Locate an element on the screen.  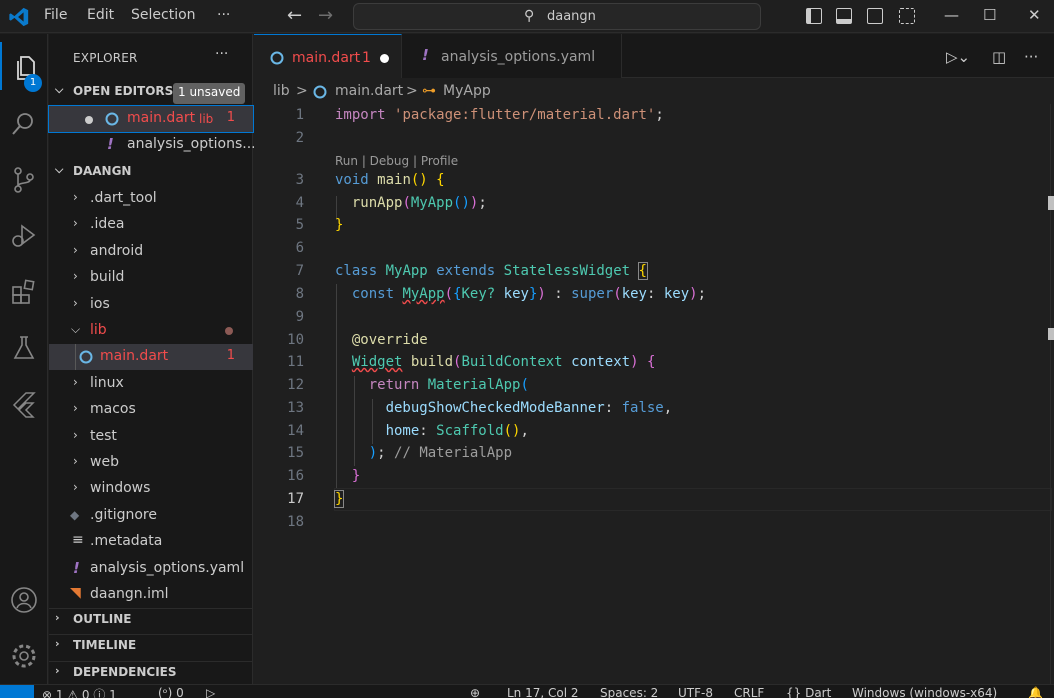
folder-build: › build is located at coordinates (151, 278).